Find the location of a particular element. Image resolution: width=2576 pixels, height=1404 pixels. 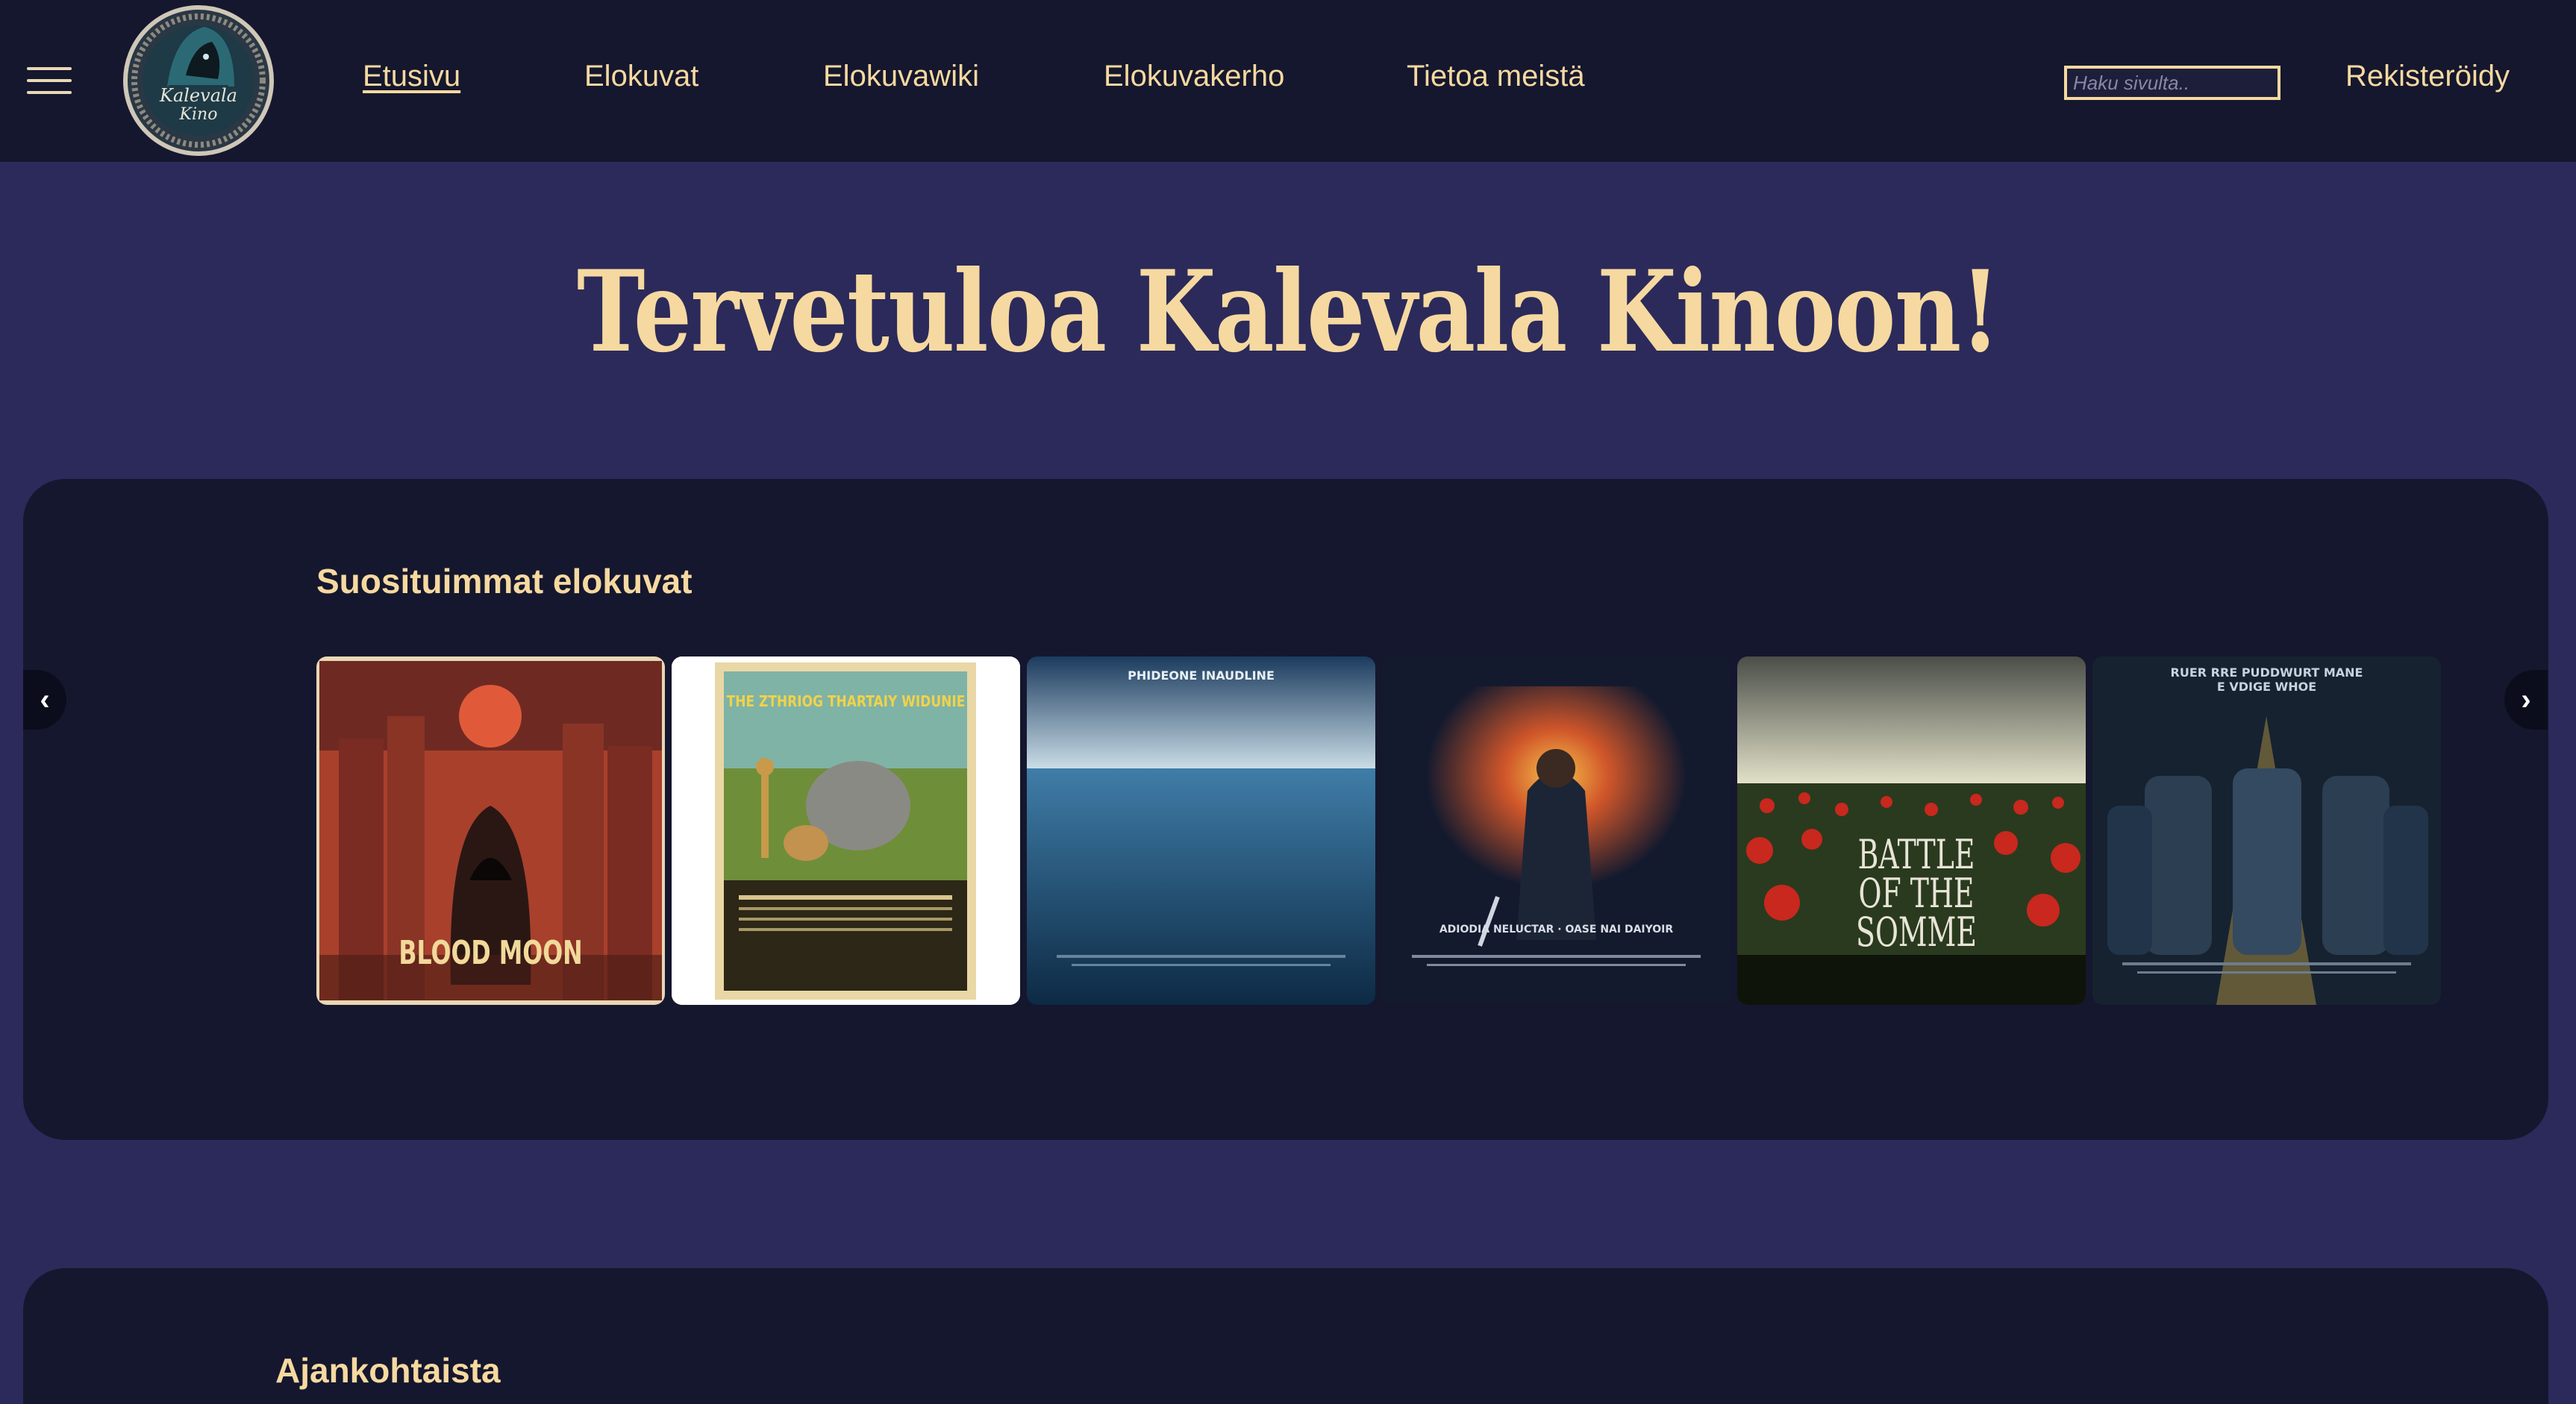

poster-5-title: BATTLE OF THE SOMME is located at coordinates (1916, 893).